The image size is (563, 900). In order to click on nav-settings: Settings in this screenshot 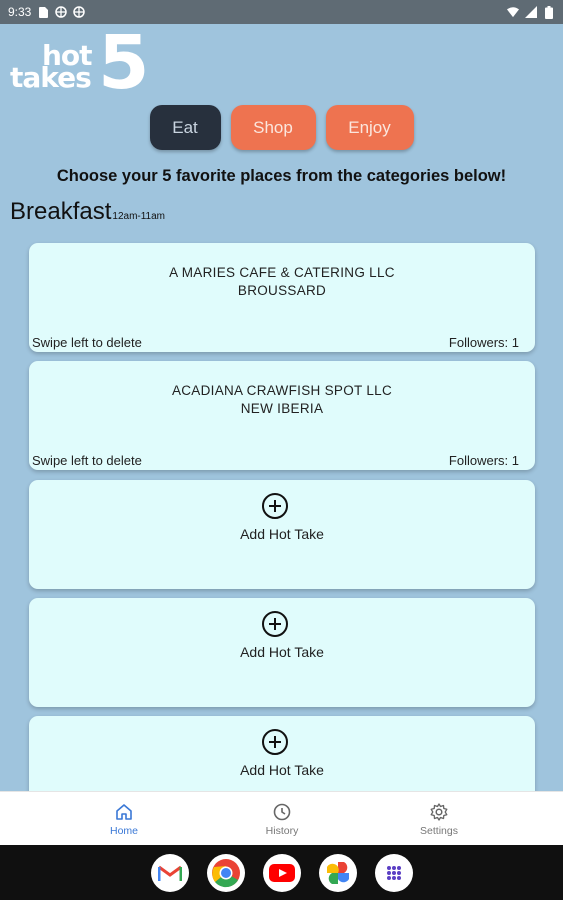, I will do `click(439, 819)`.